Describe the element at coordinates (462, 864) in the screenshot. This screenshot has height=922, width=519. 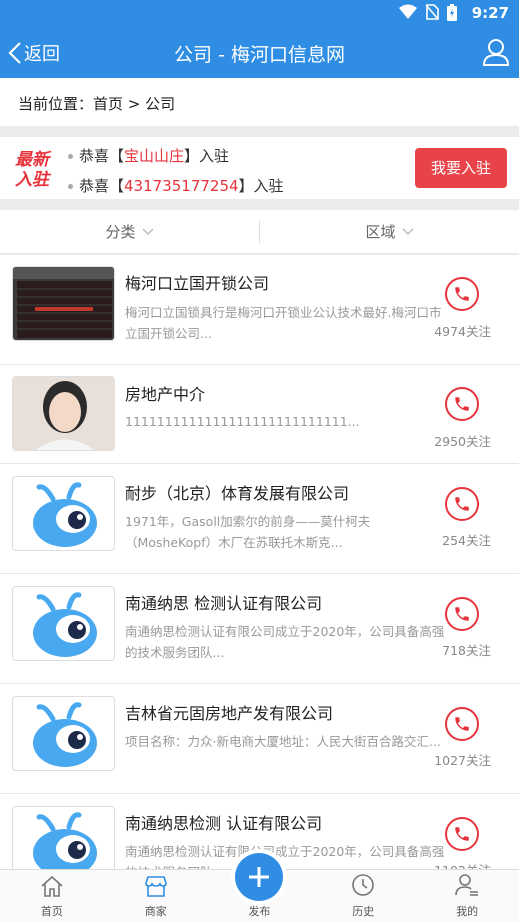
I see `follow-count: 1192关注` at that location.